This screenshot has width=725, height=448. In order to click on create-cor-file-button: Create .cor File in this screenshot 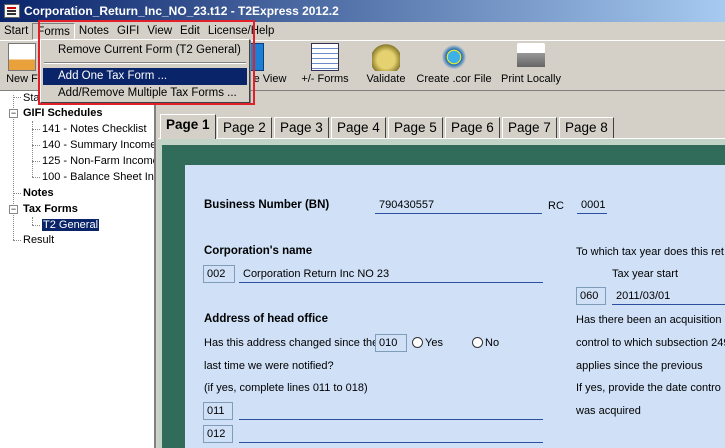, I will do `click(454, 64)`.